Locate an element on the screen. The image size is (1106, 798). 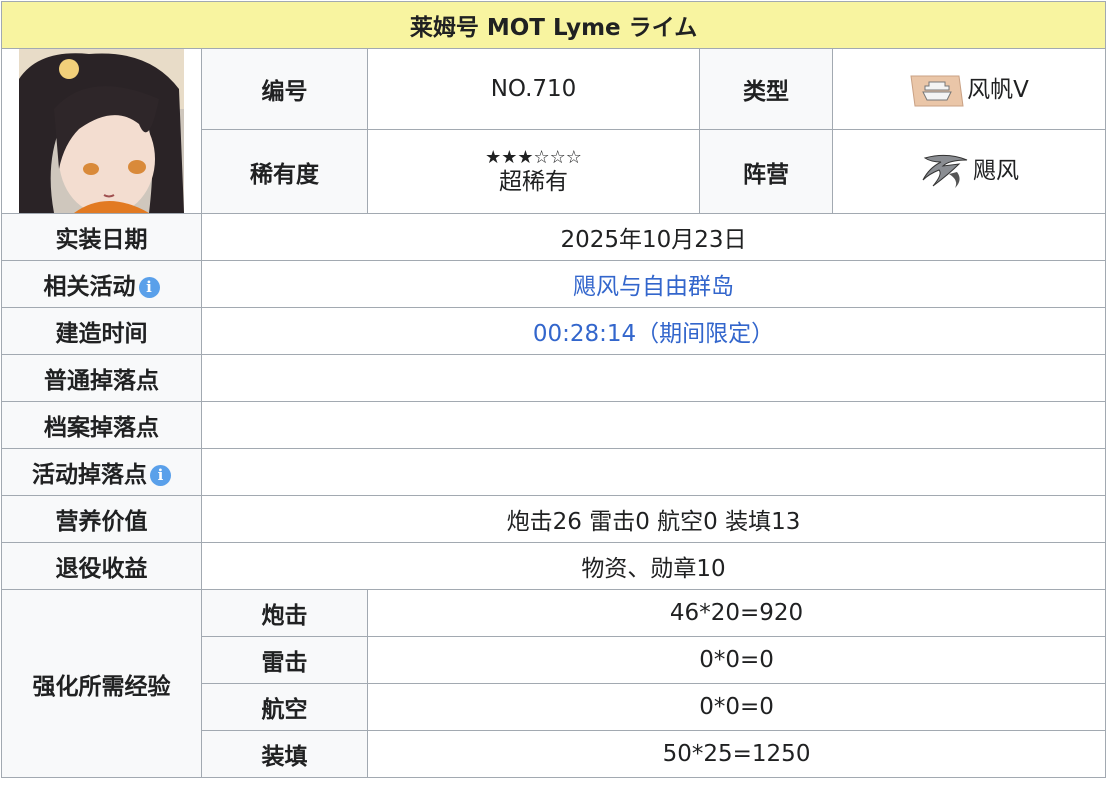
nutrition-label: 营养价值 is located at coordinates (101, 519).